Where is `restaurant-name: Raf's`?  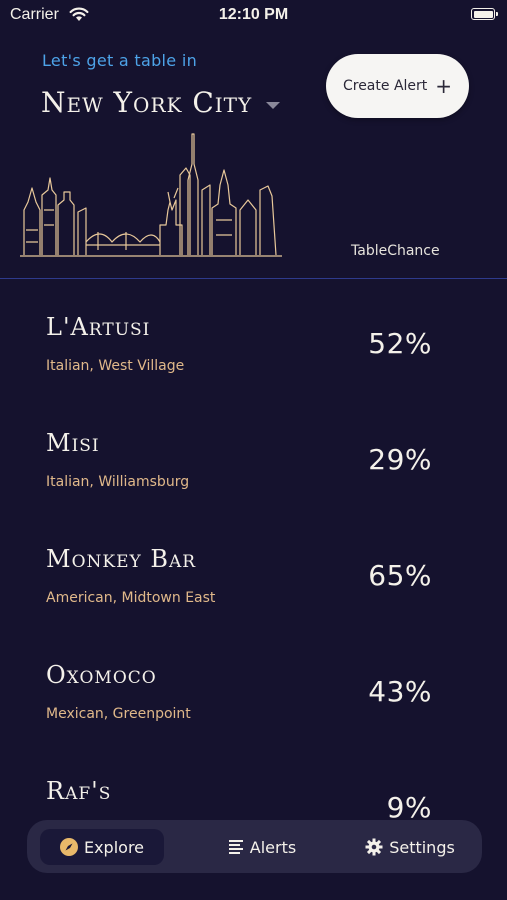 restaurant-name: Raf's is located at coordinates (79, 791).